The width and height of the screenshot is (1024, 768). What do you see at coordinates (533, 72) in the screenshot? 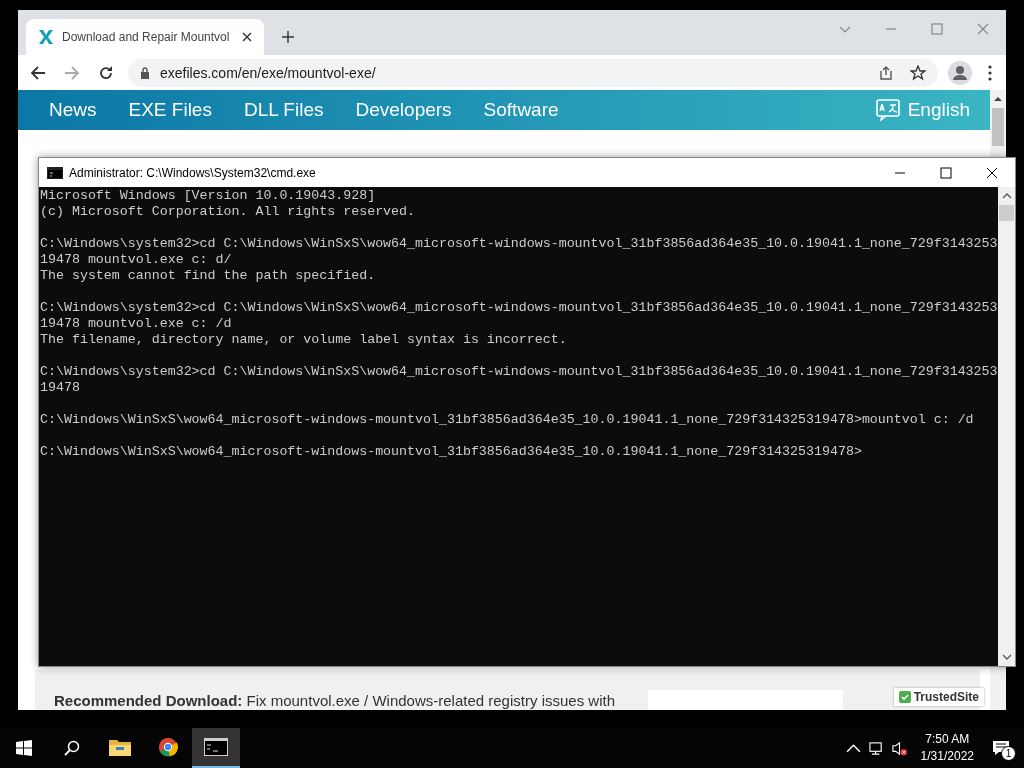
I see `address-bar: exefiles.com/en/exe/mountvol-exe/` at bounding box center [533, 72].